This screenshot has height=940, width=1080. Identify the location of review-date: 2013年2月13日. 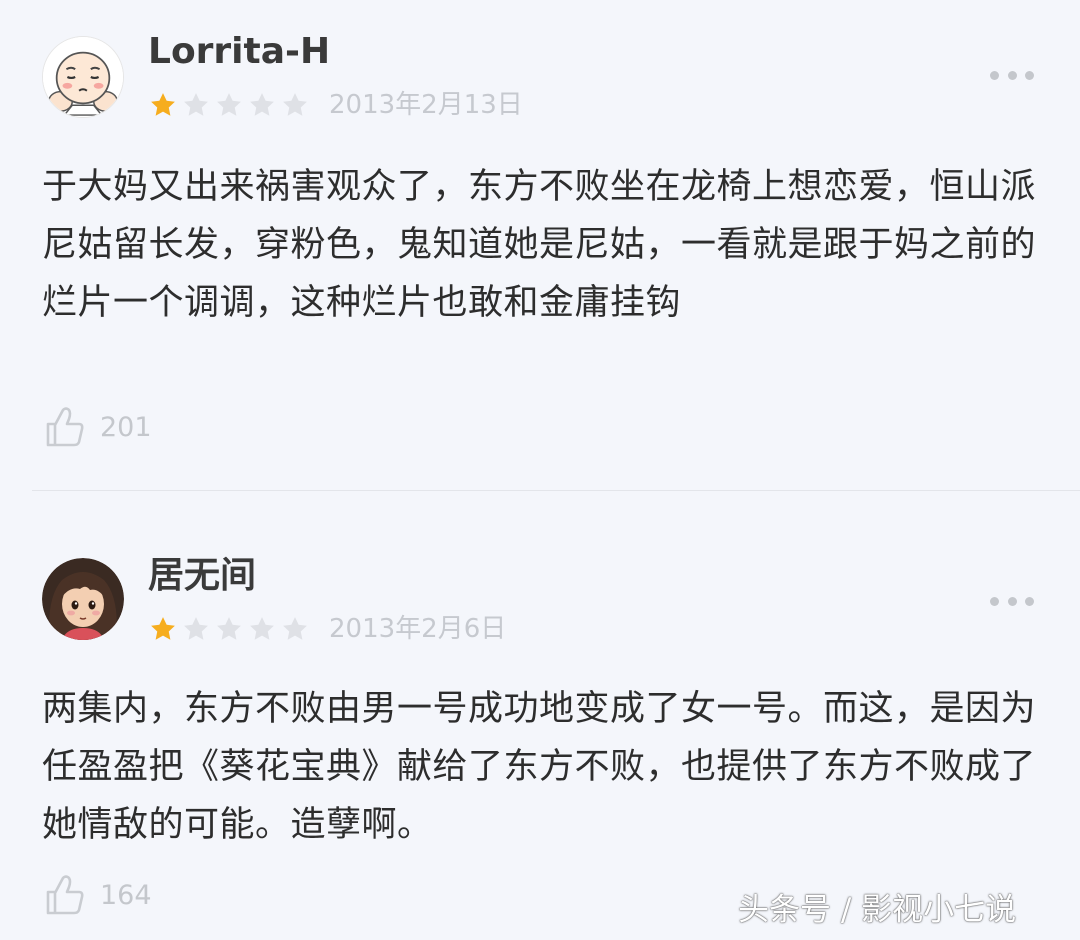
(426, 105).